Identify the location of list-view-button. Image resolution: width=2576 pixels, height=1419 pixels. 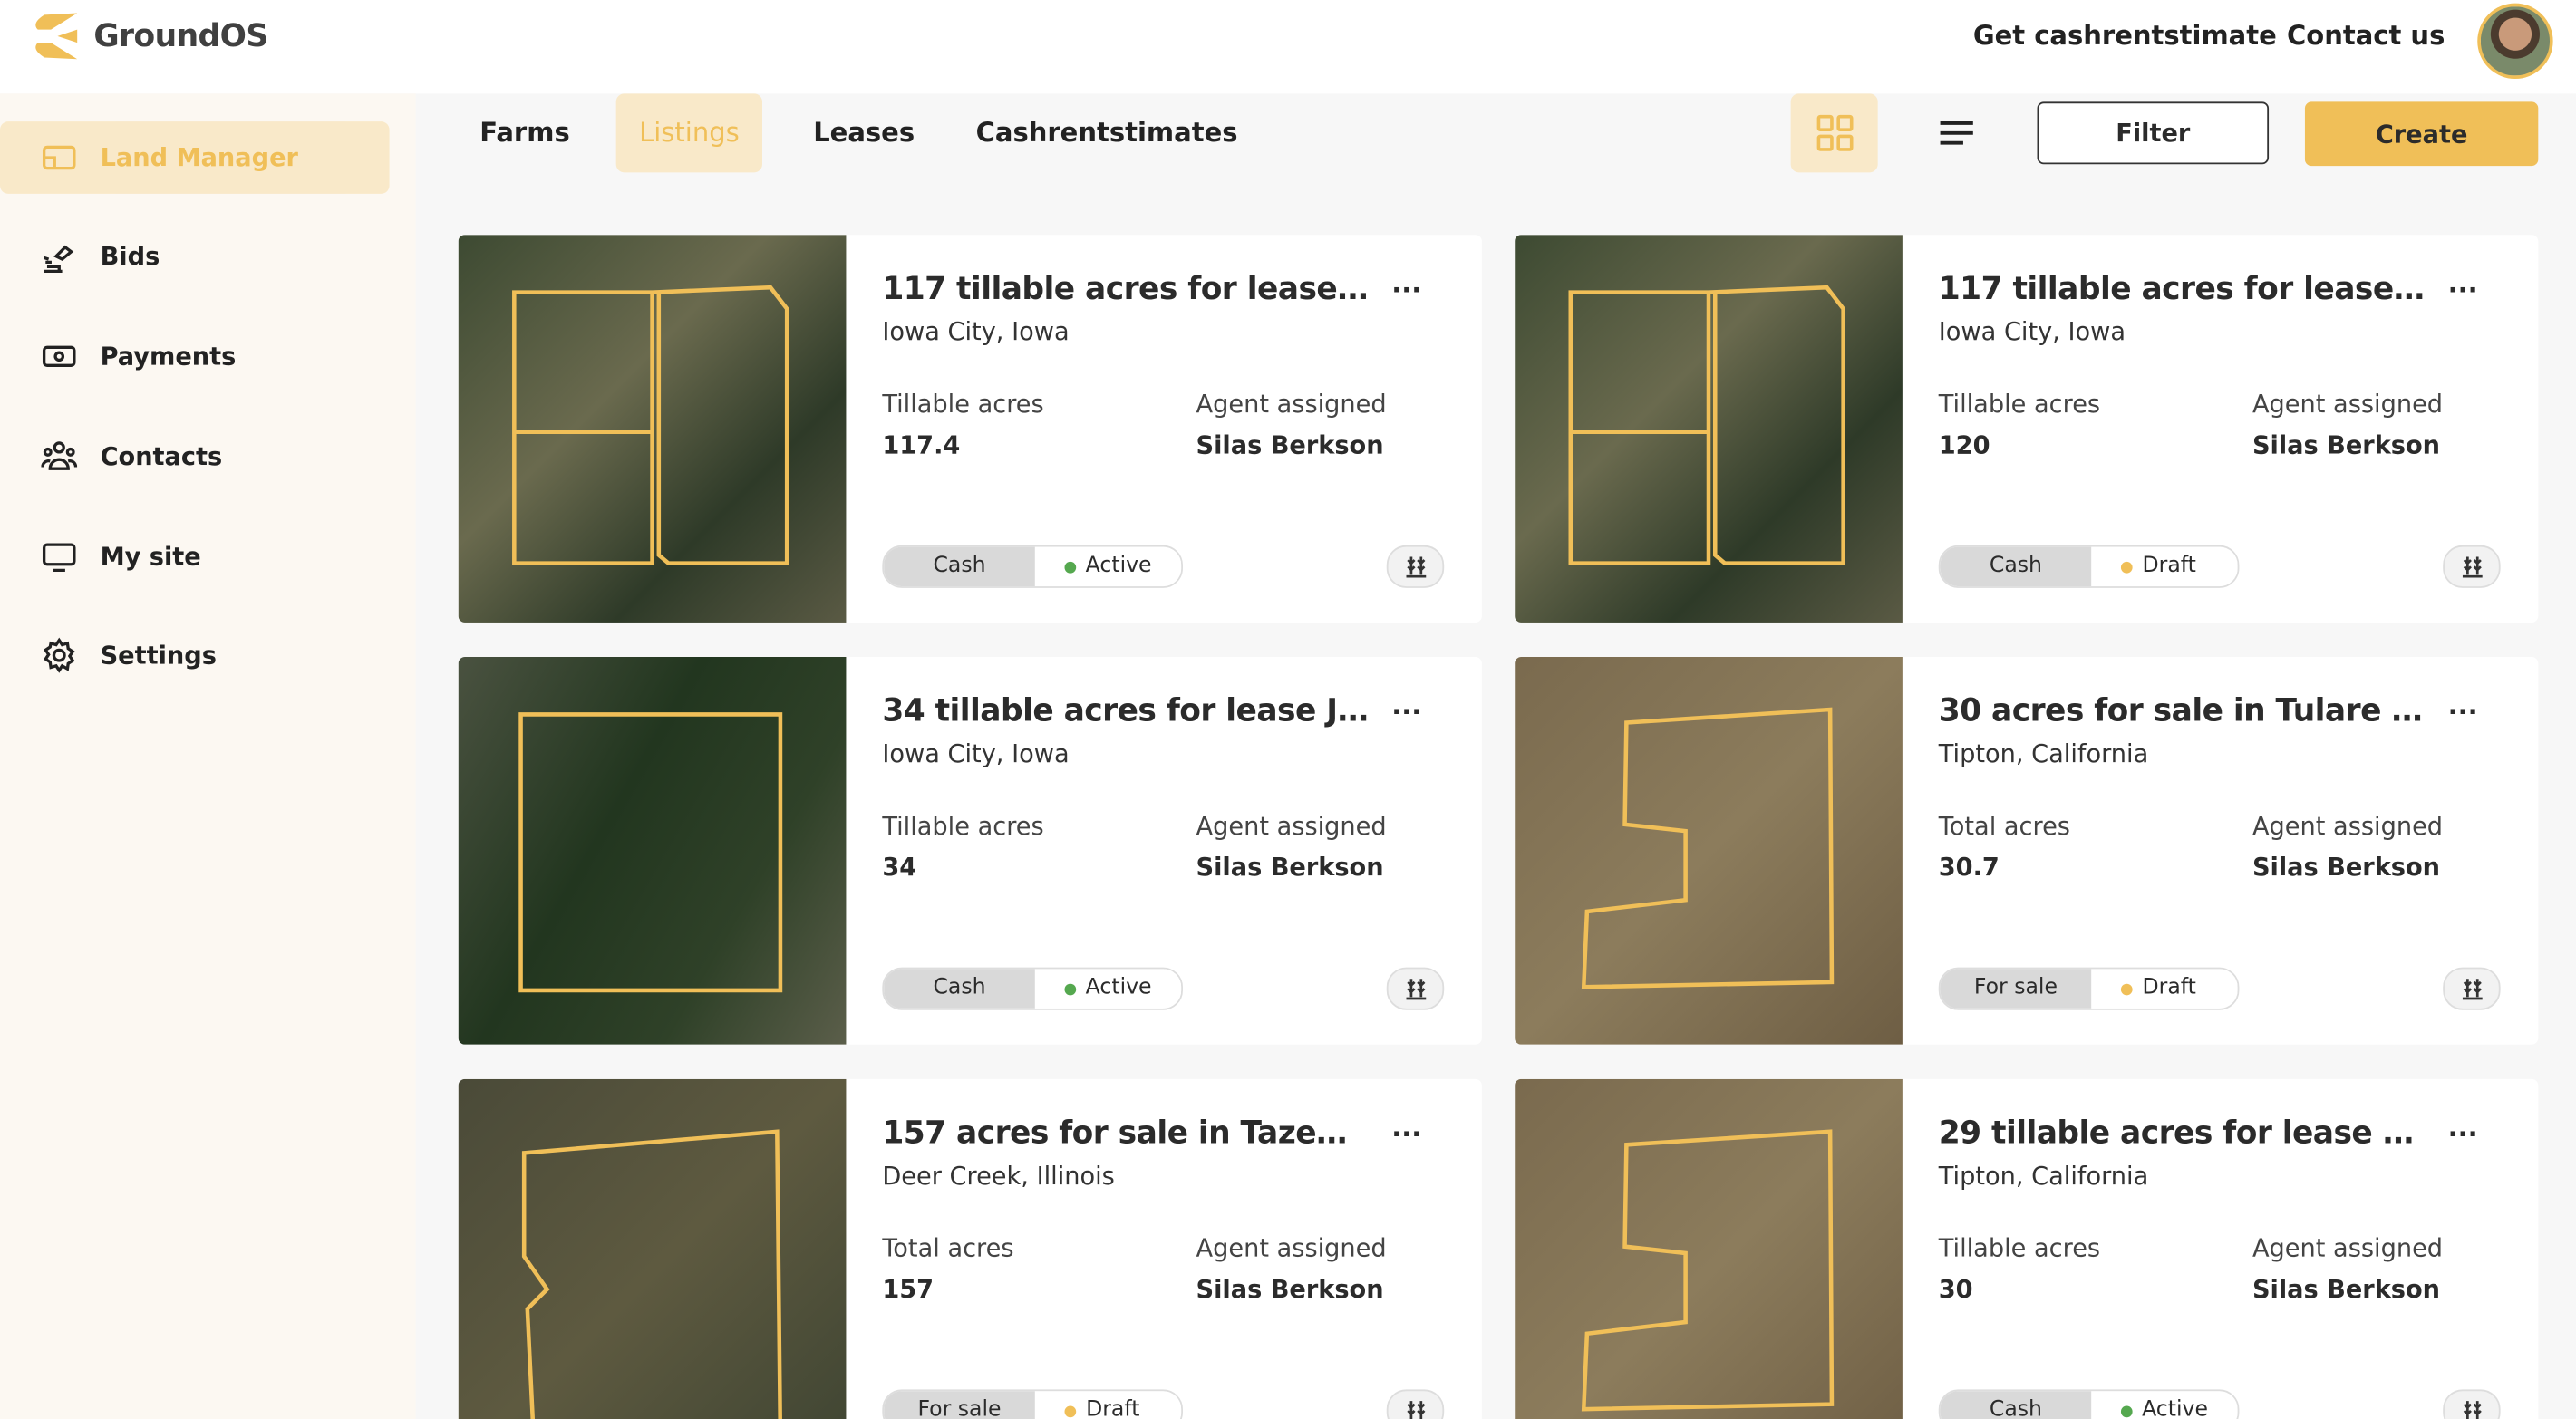
(1956, 135).